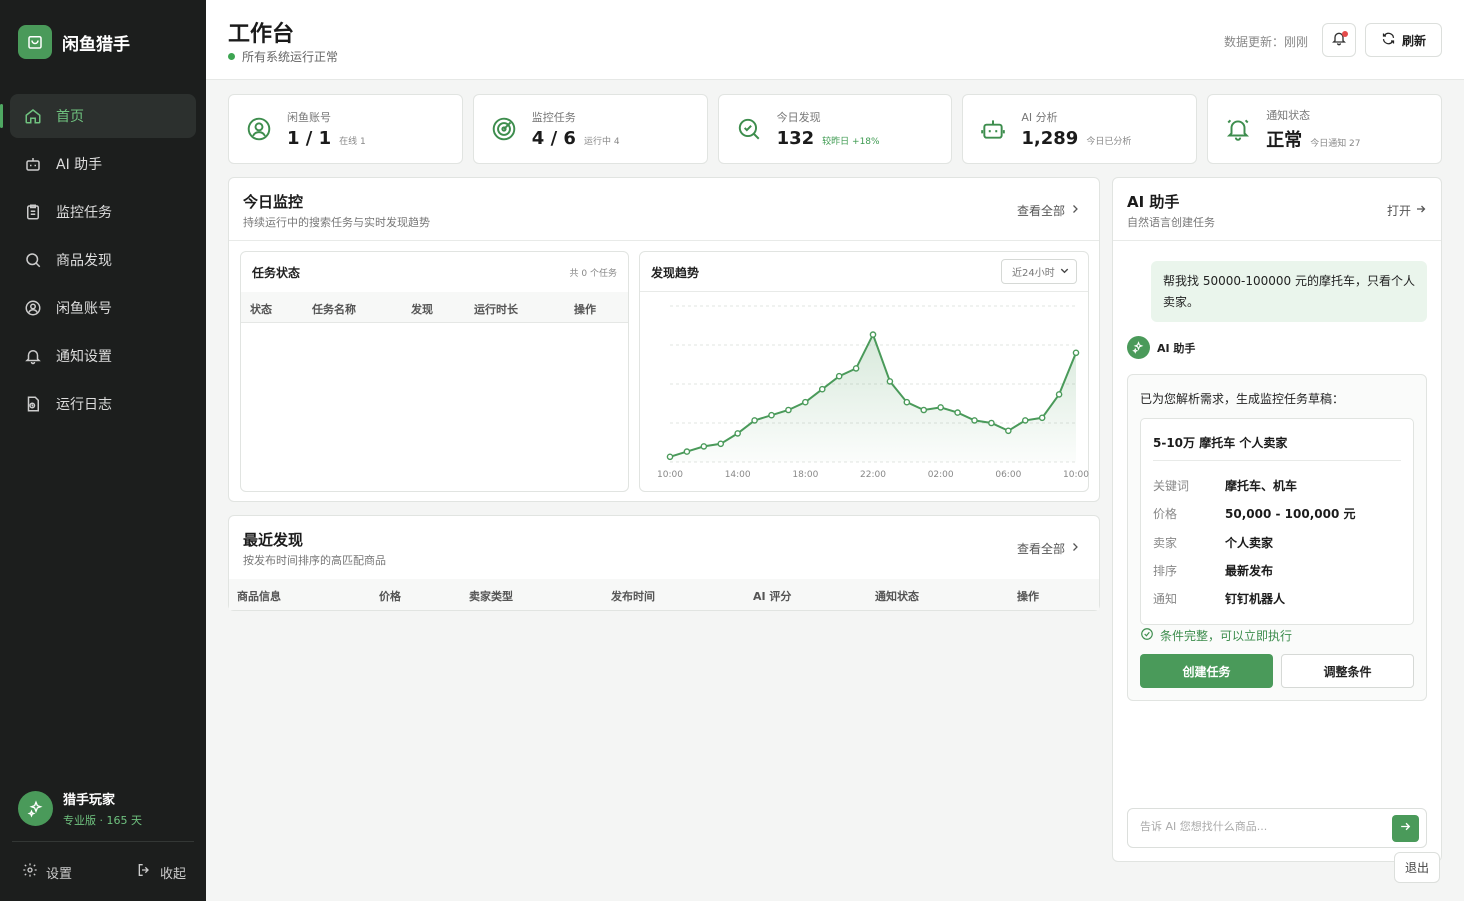 Image resolution: width=1464 pixels, height=901 pixels. What do you see at coordinates (1260, 826) in the screenshot?
I see `ai-chat-input` at bounding box center [1260, 826].